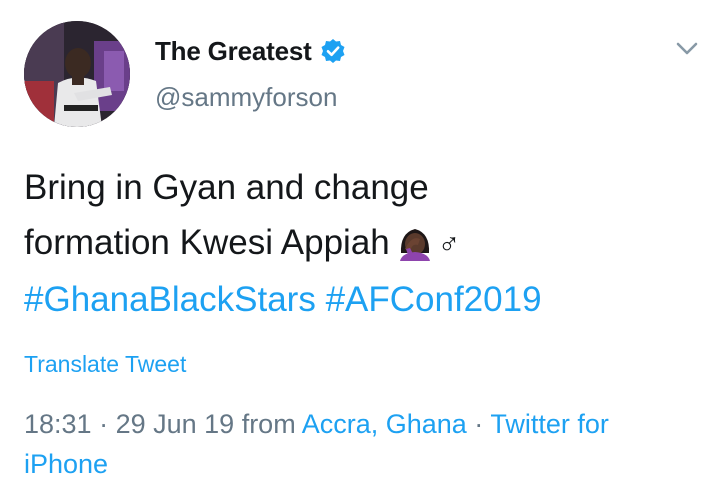  What do you see at coordinates (687, 49) in the screenshot?
I see `chevron-down-icon` at bounding box center [687, 49].